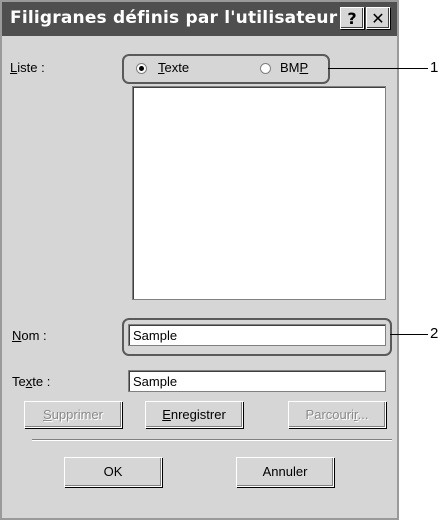 This screenshot has height=526, width=441. Describe the element at coordinates (434, 333) in the screenshot. I see `callout-number-2: 2` at that location.